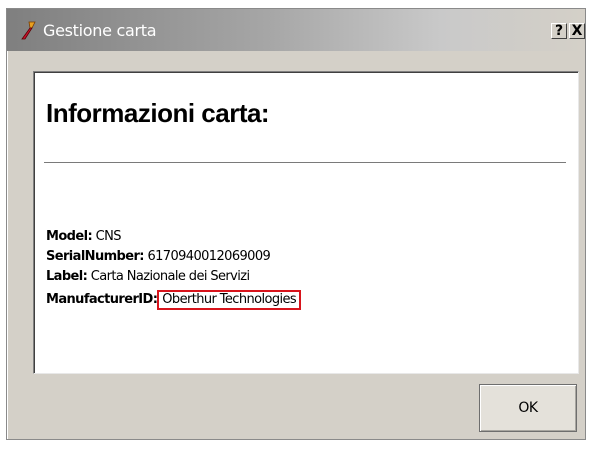 Image resolution: width=592 pixels, height=453 pixels. I want to click on serial-number-row: SerialNumber: 6170940012069009, so click(158, 257).